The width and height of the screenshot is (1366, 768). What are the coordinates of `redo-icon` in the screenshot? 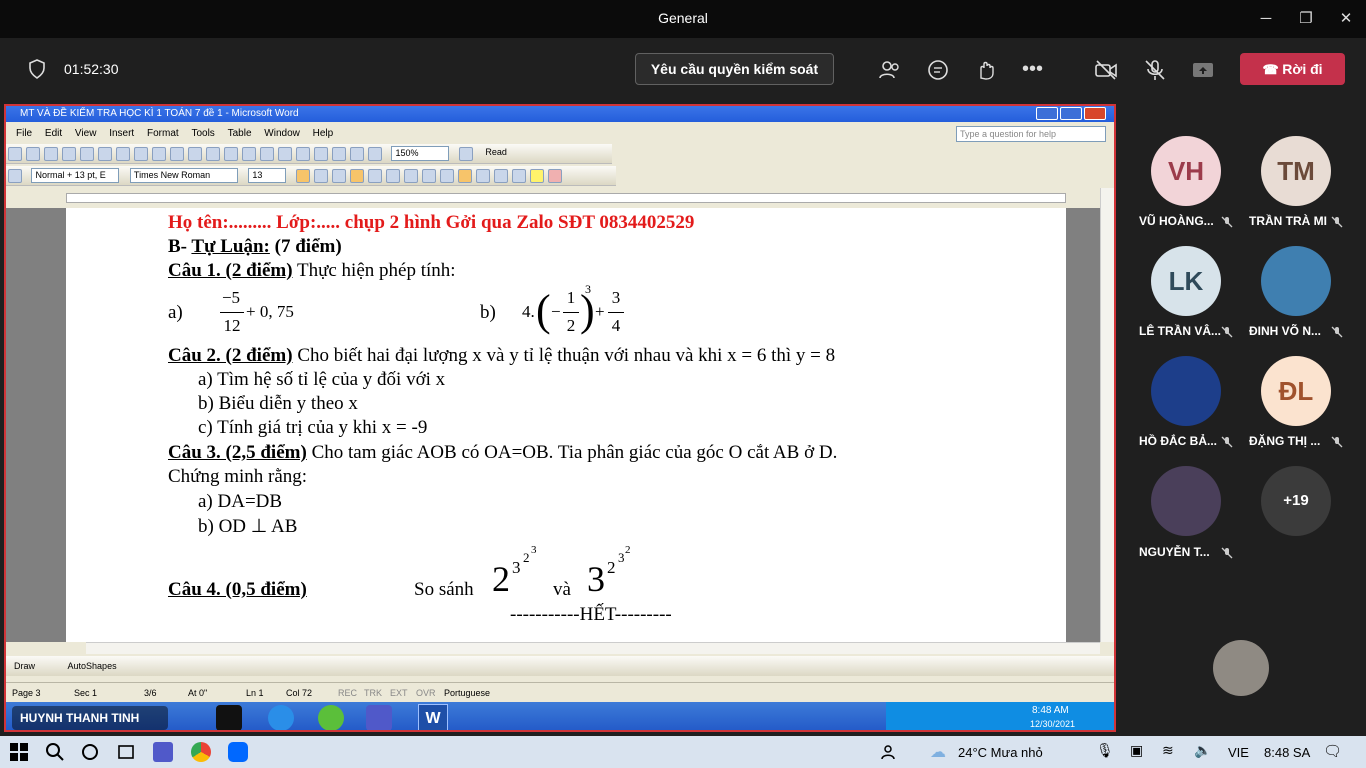 It's located at (249, 154).